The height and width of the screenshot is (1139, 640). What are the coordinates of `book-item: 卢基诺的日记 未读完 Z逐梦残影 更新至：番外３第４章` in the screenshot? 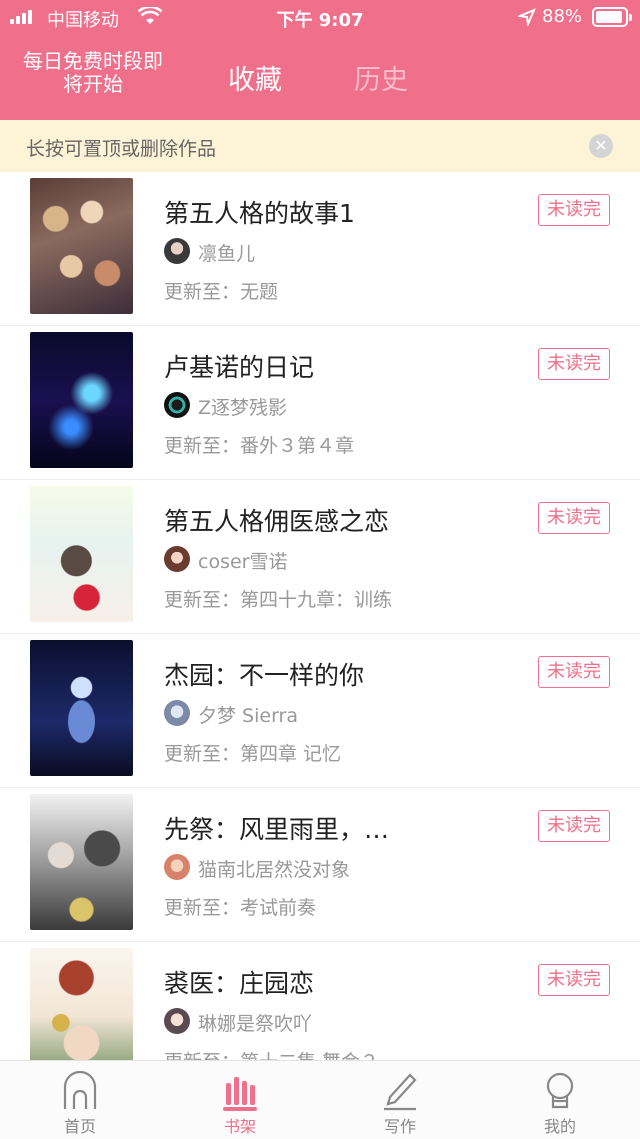 It's located at (320, 403).